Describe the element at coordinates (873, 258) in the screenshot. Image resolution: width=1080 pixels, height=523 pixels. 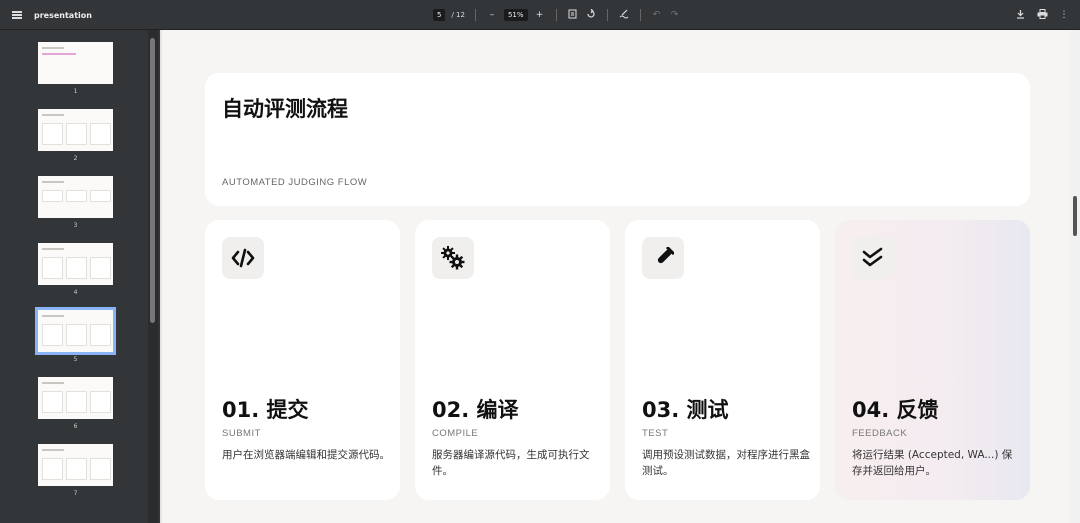
I see `double-check-icon` at that location.